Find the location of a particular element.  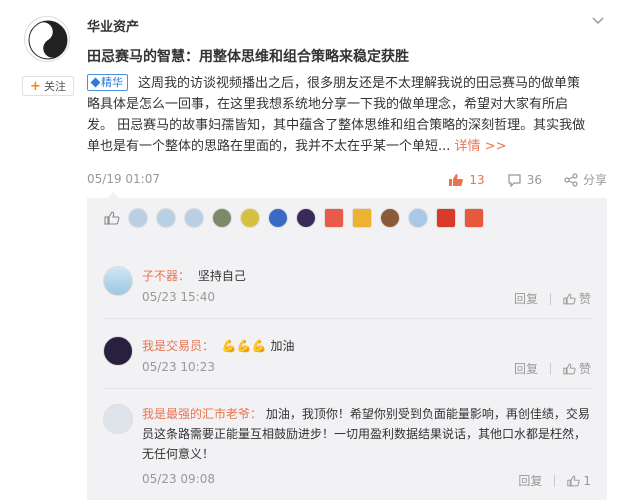

author-avatar is located at coordinates (47, 39).